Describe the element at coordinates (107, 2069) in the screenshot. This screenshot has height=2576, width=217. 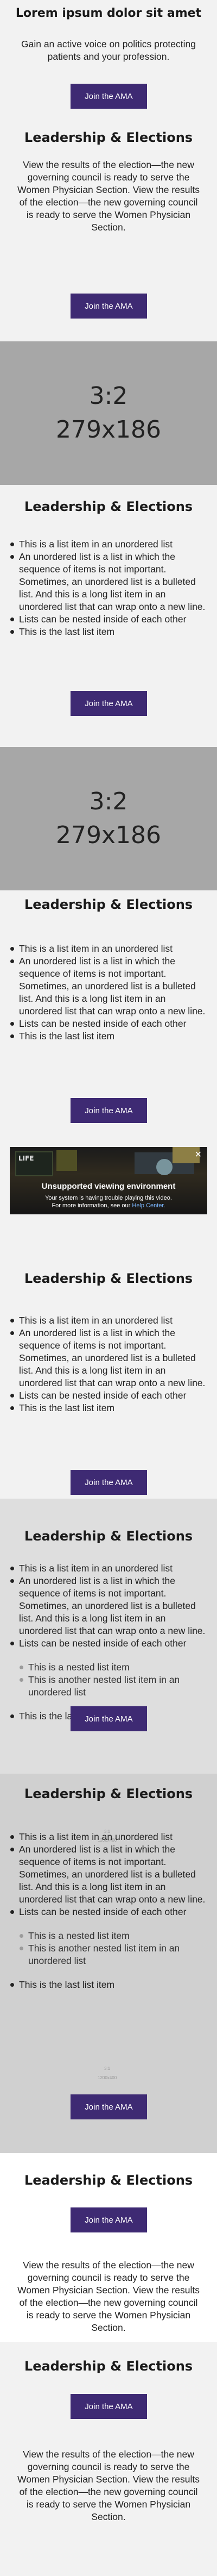
I see `background-ratio-label: 3:1` at that location.